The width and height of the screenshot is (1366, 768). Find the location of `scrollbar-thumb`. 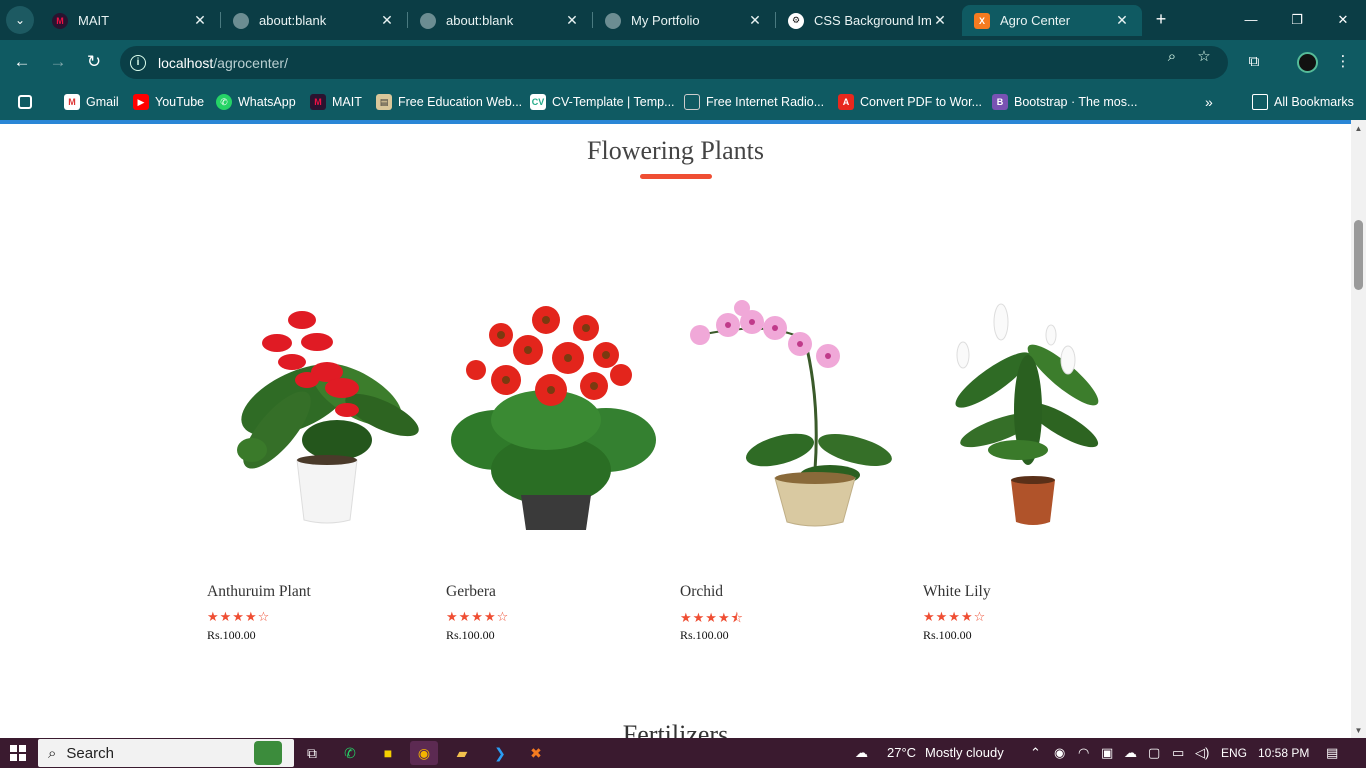

scrollbar-thumb is located at coordinates (1358, 255).